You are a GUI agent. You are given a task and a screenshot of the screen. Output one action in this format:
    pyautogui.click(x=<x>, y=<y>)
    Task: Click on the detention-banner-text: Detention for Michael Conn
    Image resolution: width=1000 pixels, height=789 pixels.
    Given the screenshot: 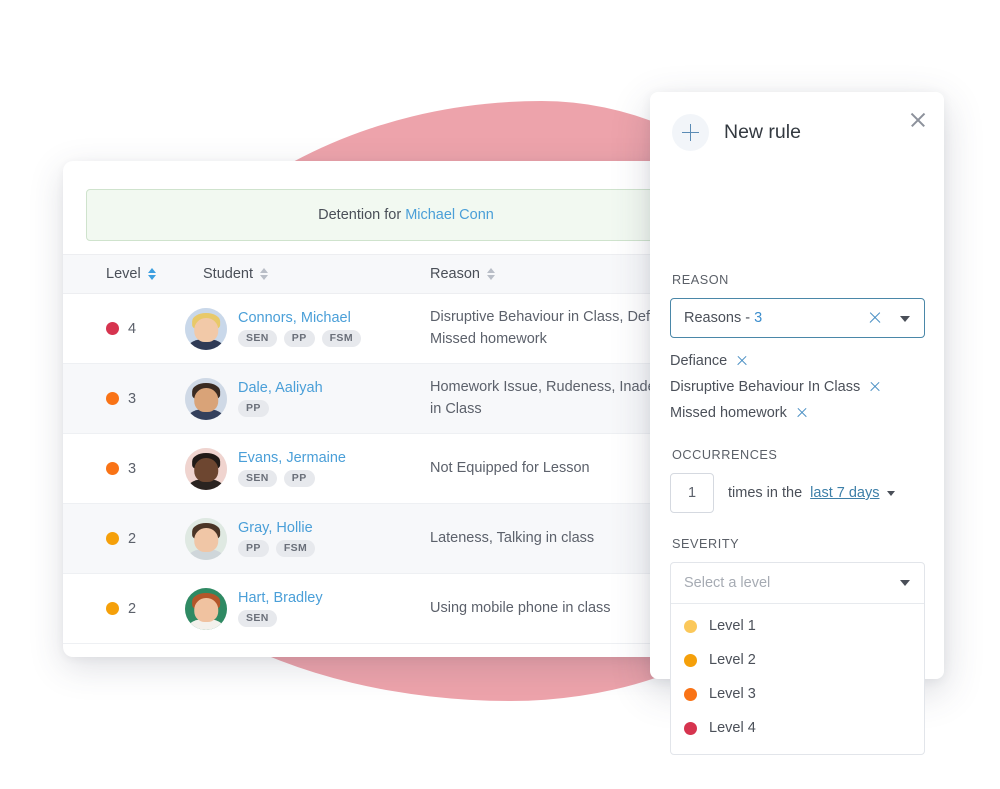 What is the action you would take?
    pyautogui.click(x=406, y=215)
    